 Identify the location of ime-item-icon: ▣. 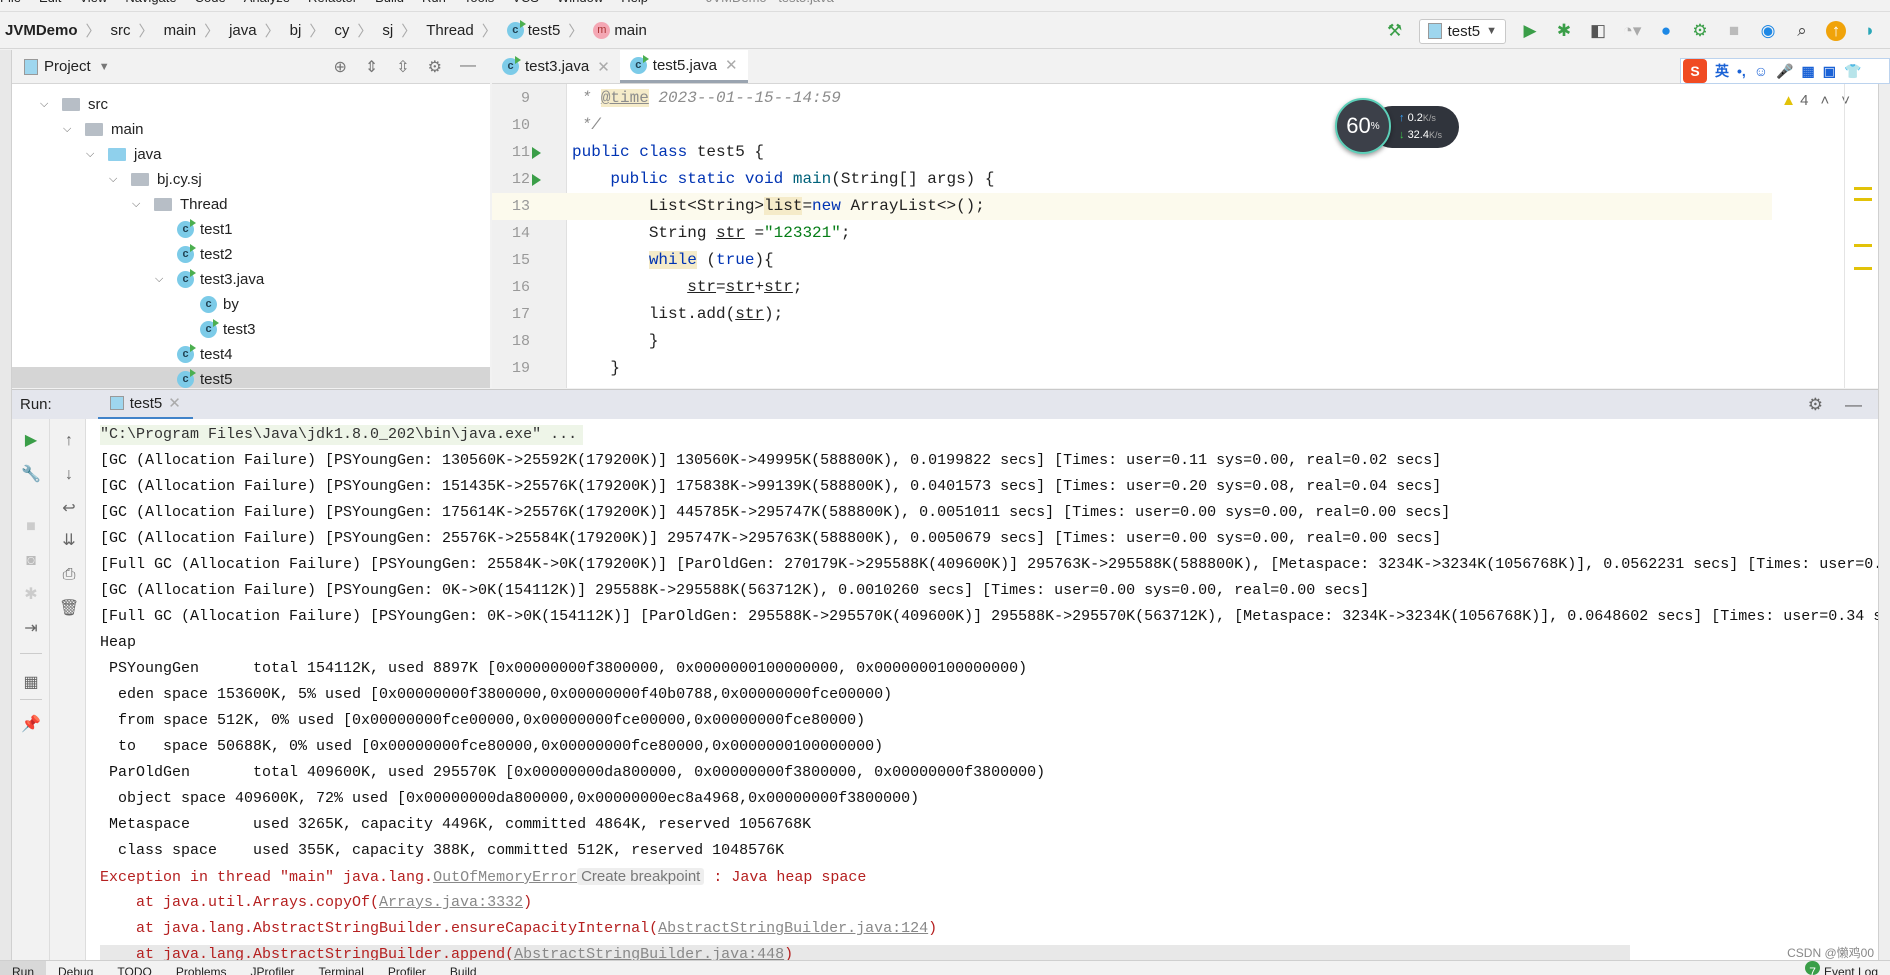
(1829, 71).